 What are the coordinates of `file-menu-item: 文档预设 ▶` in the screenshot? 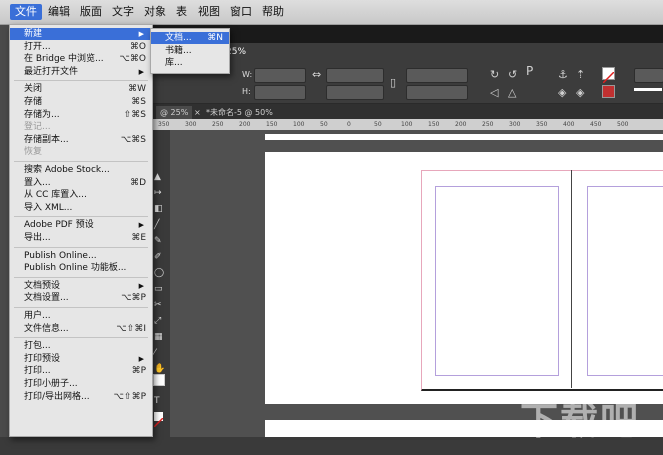 It's located at (81, 286).